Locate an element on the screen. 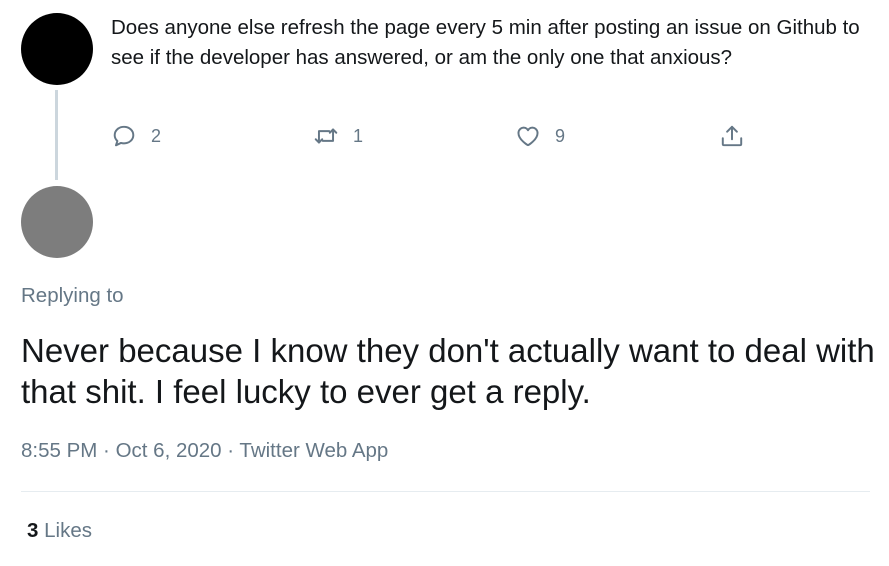 The image size is (889, 566). like-button: 9 is located at coordinates (540, 136).